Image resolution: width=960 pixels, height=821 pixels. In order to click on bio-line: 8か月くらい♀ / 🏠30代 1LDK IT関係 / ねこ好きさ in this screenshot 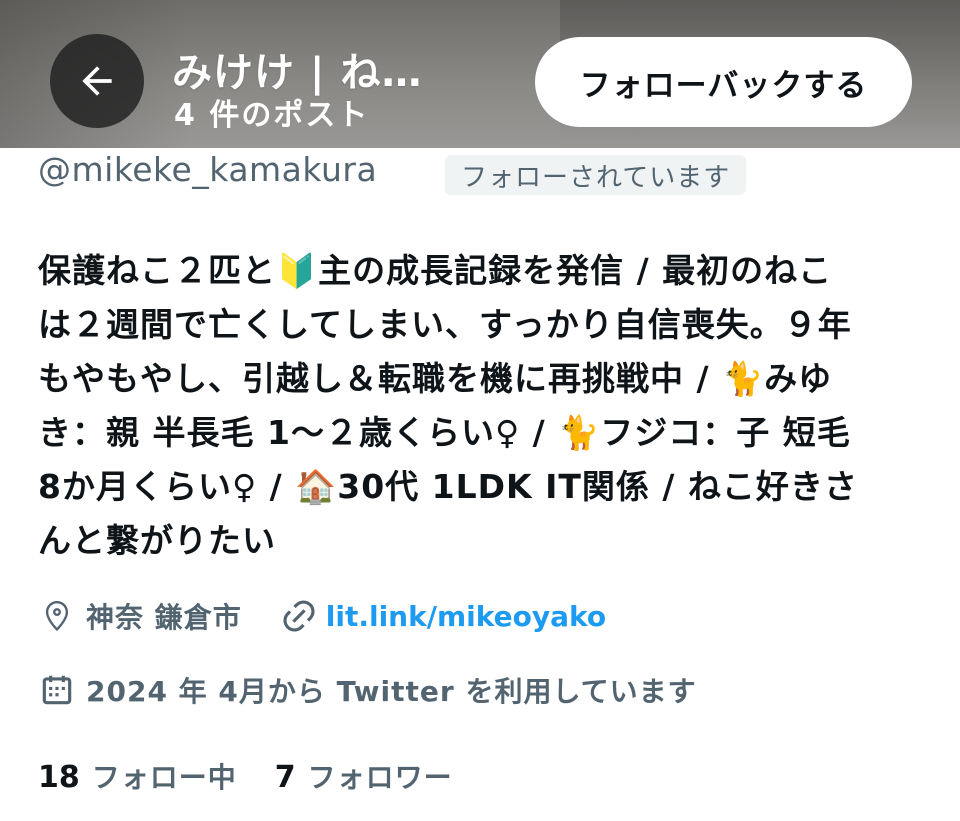, I will do `click(448, 486)`.